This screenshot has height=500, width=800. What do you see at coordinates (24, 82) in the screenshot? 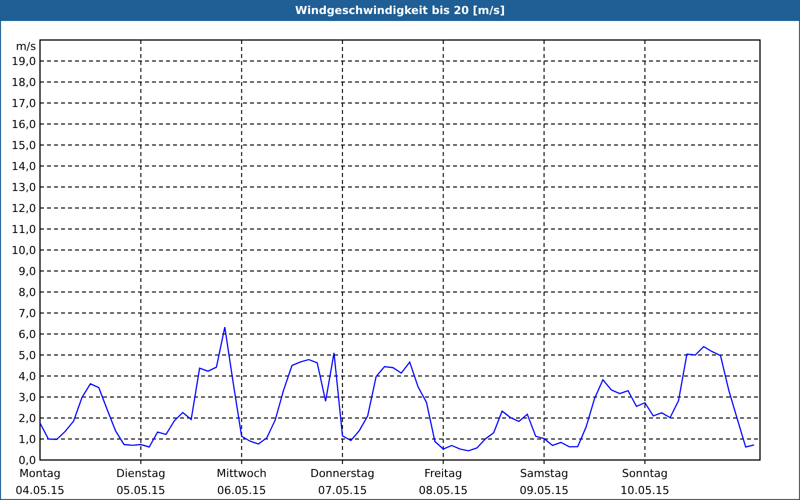
I see `y-tick-label: 18,0` at bounding box center [24, 82].